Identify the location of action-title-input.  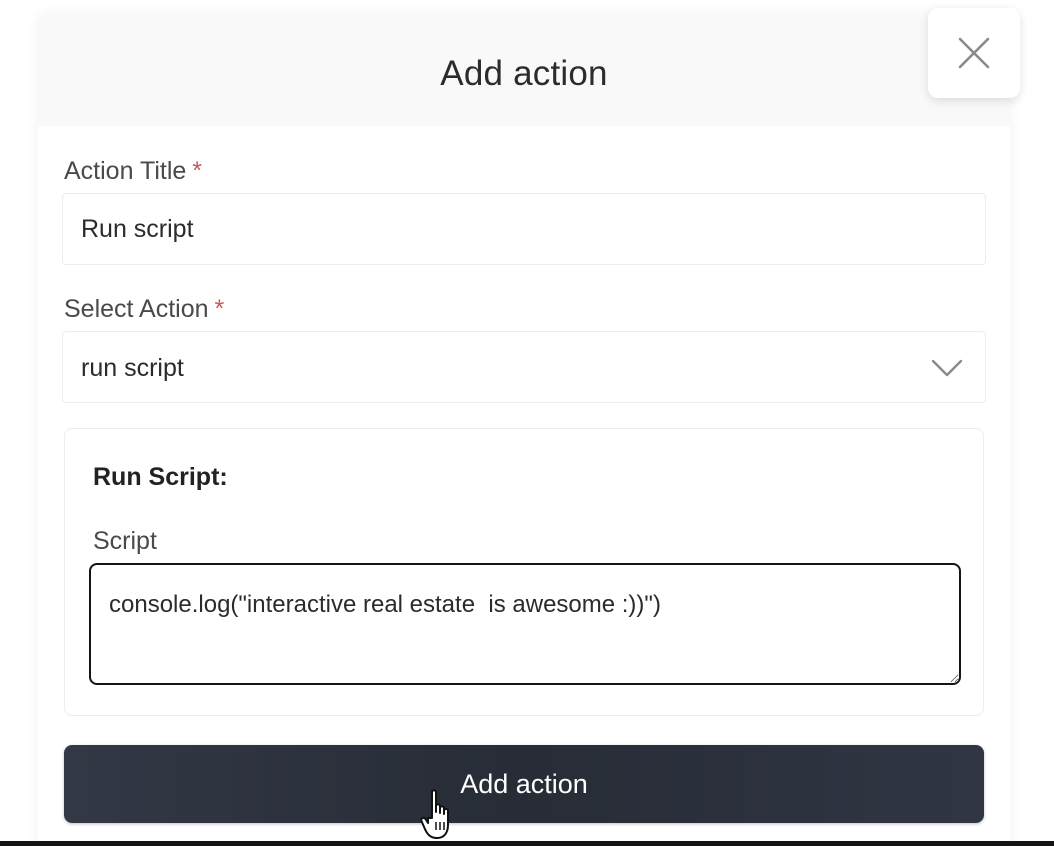
(524, 229).